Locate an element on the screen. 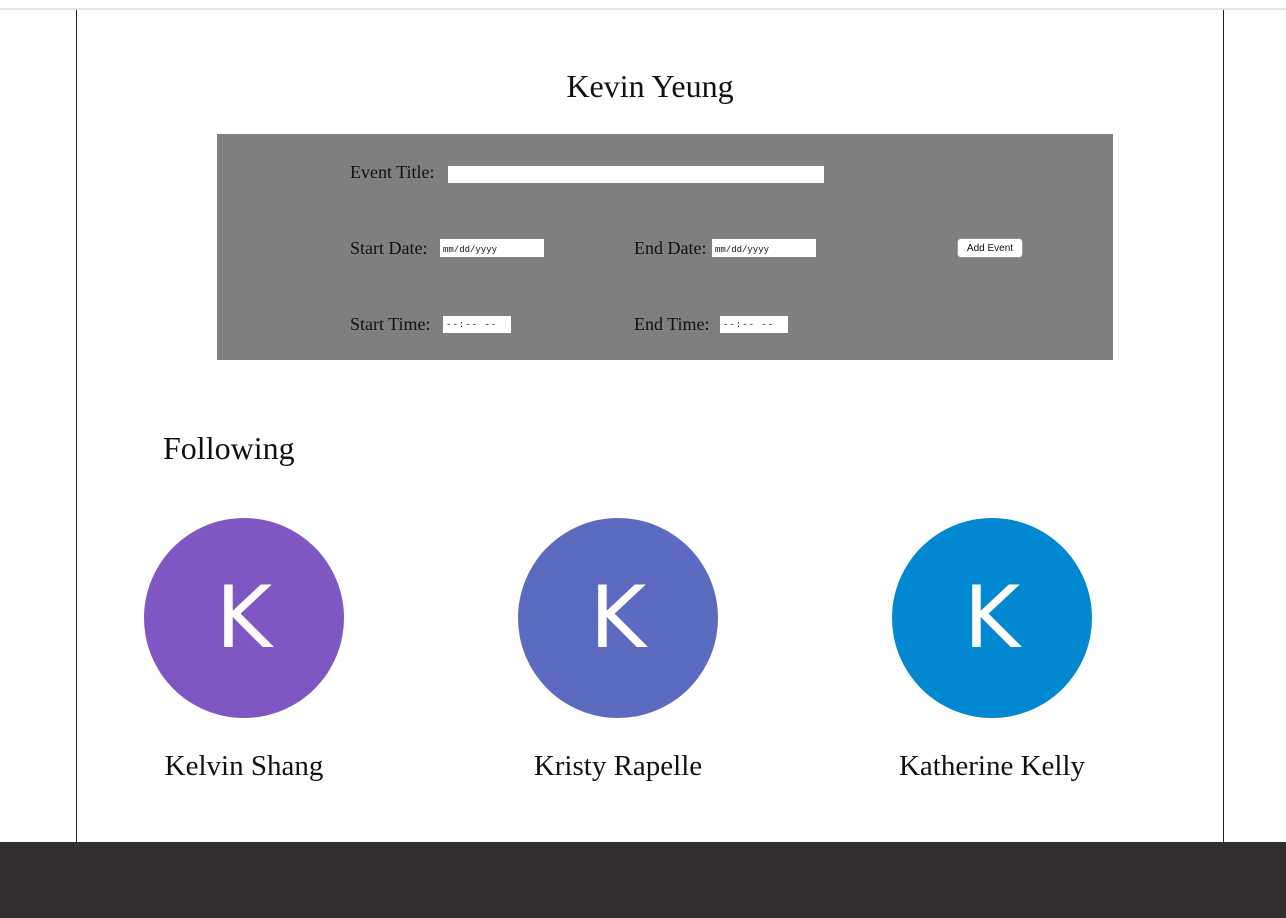 Image resolution: width=1286 pixels, height=918 pixels. following-card: K Kelvin Shang is located at coordinates (244, 663).